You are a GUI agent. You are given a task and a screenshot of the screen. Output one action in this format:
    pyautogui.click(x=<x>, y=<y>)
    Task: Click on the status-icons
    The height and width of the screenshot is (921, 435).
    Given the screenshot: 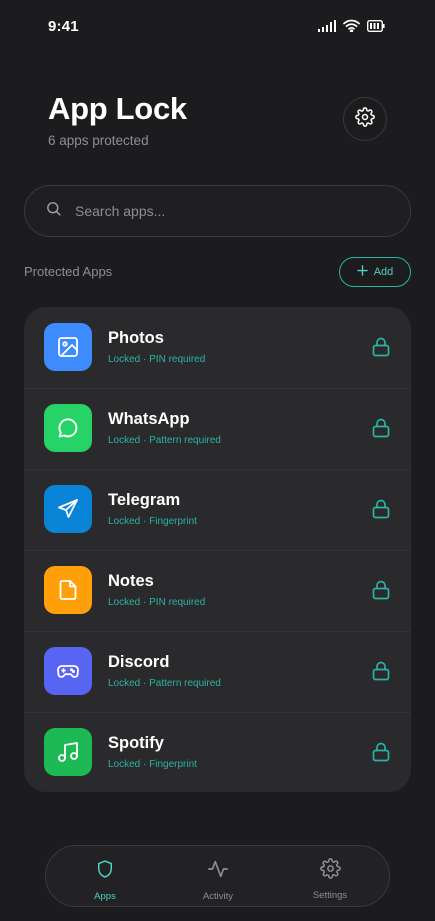 What is the action you would take?
    pyautogui.click(x=351, y=28)
    